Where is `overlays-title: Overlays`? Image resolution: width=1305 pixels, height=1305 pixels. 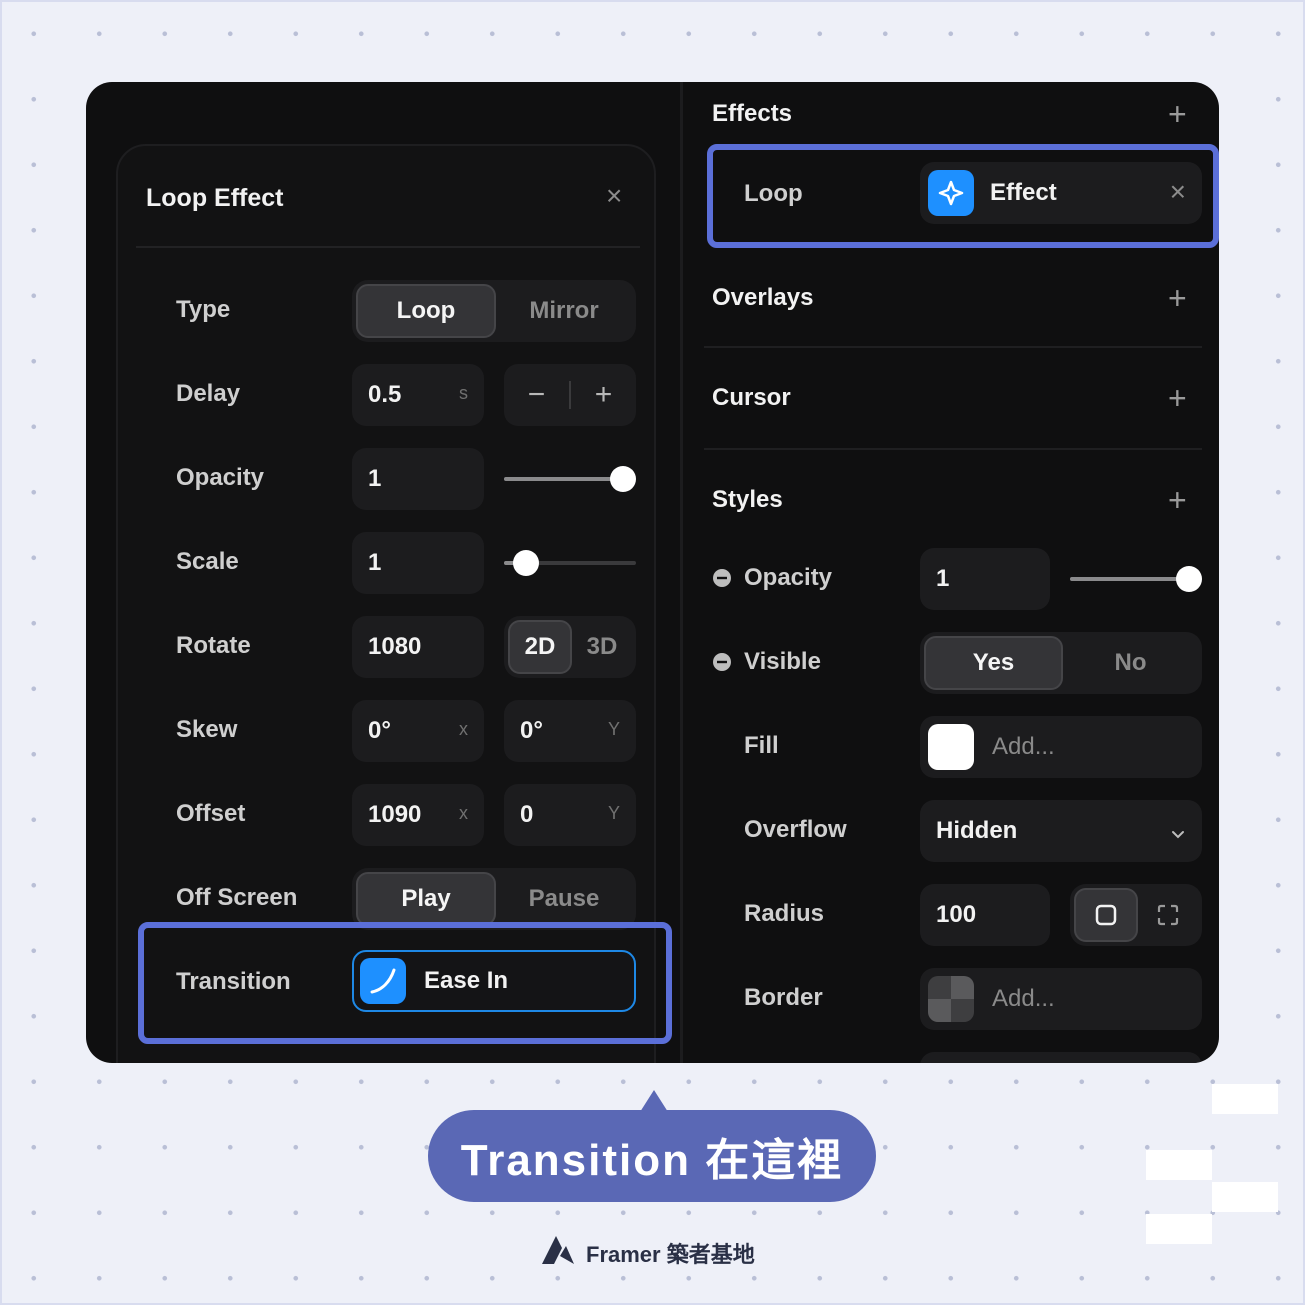
overlays-title: Overlays is located at coordinates (763, 297).